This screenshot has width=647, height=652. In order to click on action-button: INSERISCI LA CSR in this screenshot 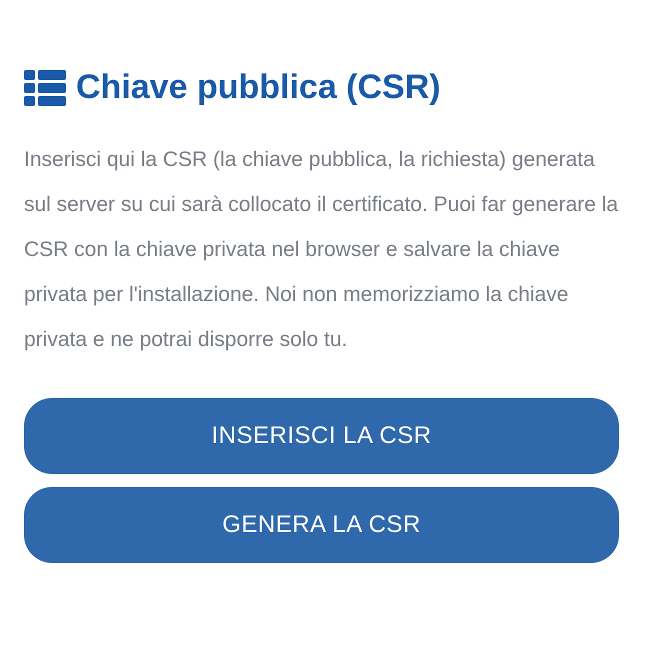, I will do `click(321, 436)`.